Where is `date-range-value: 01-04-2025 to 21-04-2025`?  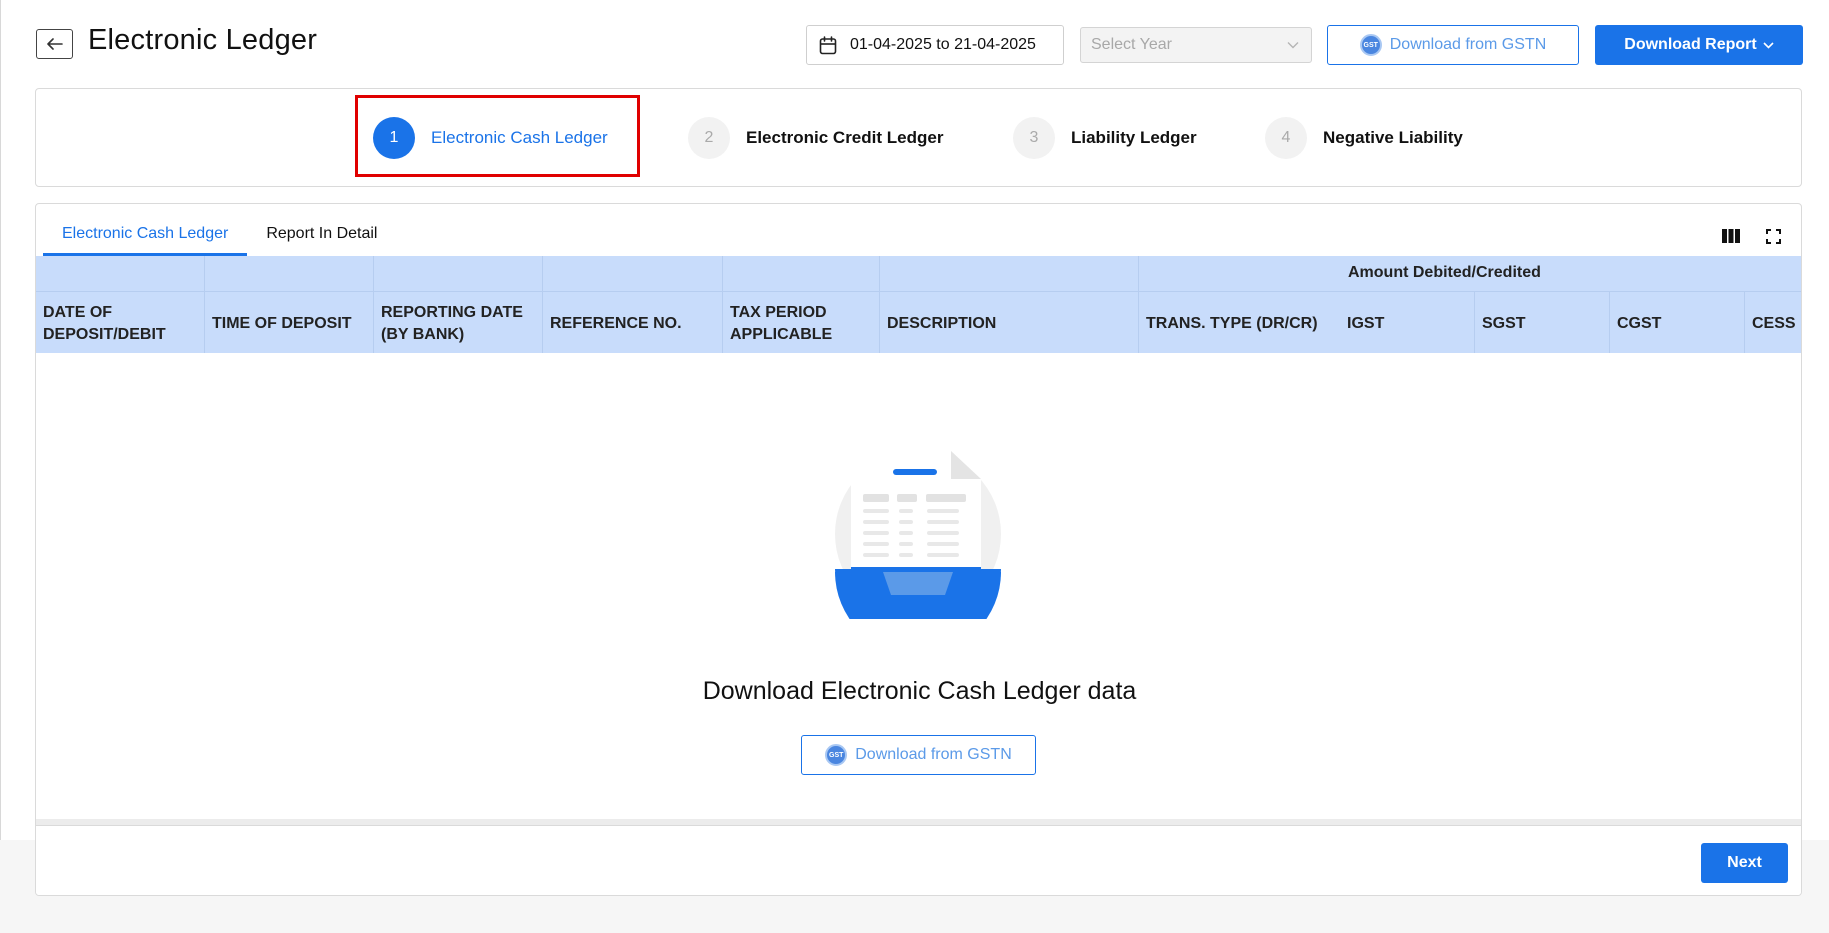
date-range-value: 01-04-2025 to 21-04-2025 is located at coordinates (943, 44).